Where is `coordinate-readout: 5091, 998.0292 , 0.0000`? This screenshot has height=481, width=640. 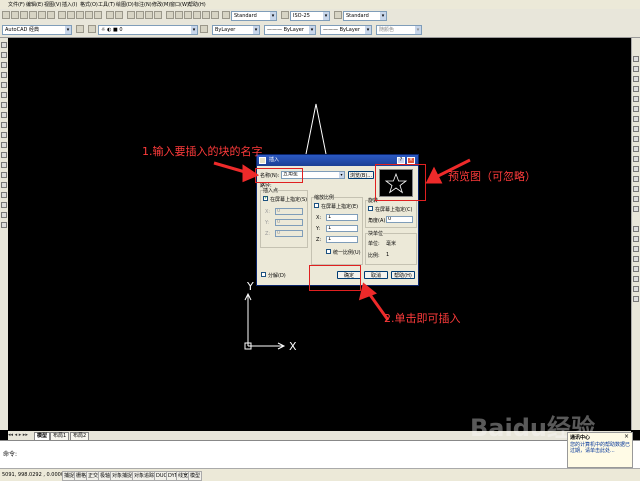 coordinate-readout: 5091, 998.0292 , 0.0000 is located at coordinates (33, 475).